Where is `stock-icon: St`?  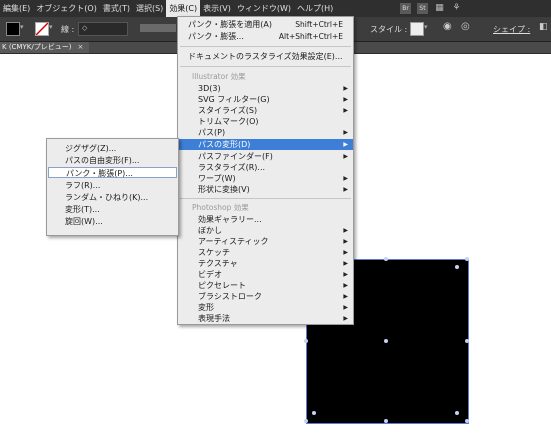 stock-icon: St is located at coordinates (422, 8).